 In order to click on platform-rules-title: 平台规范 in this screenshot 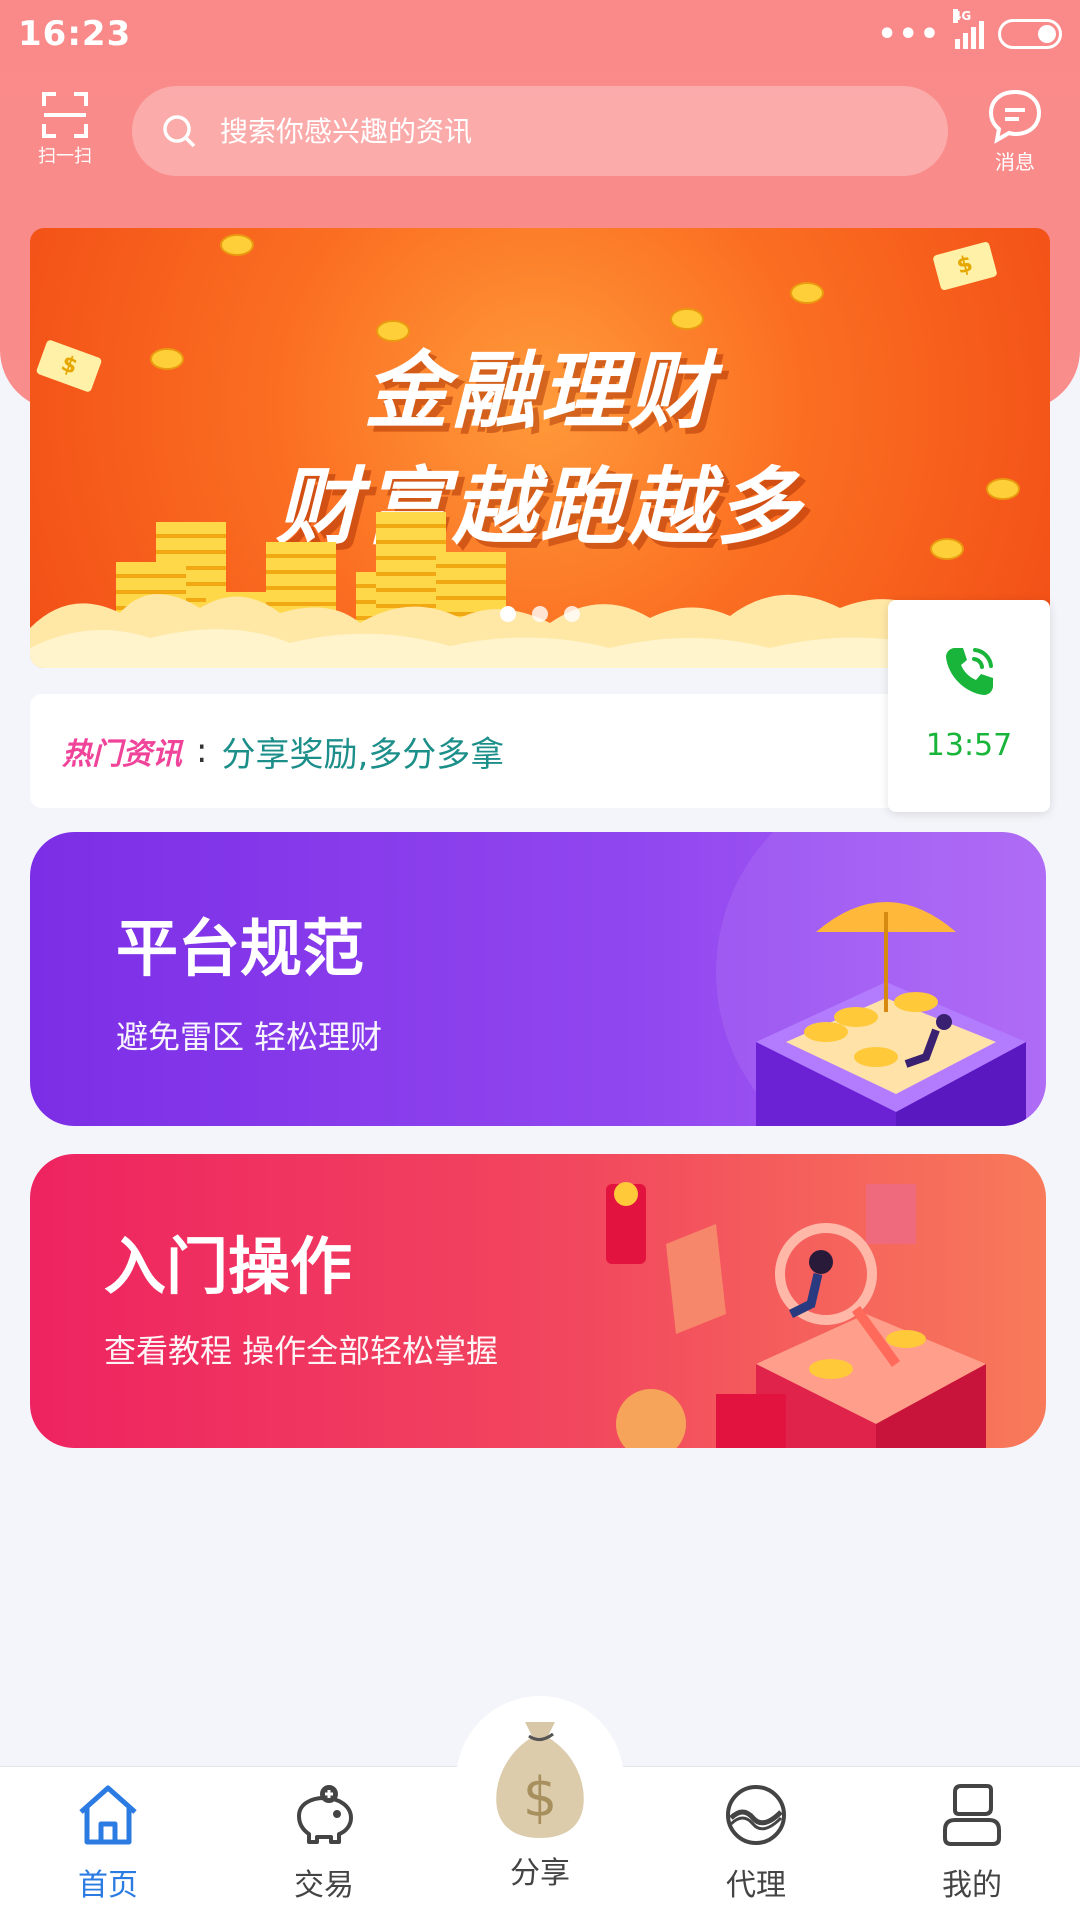, I will do `click(240, 948)`.